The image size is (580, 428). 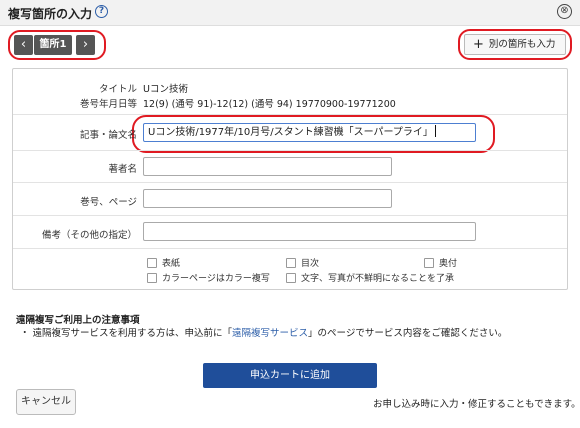 I want to click on volume-label: 巻号年月日等, so click(x=108, y=104).